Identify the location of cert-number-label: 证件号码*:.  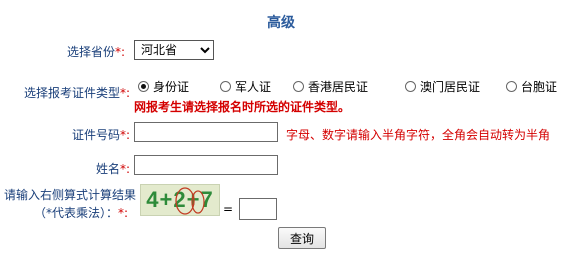
(101, 134).